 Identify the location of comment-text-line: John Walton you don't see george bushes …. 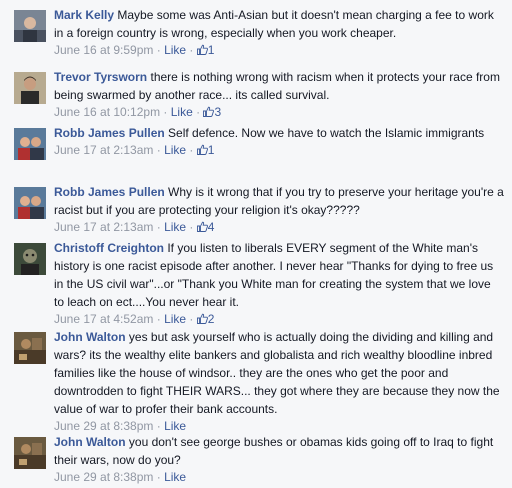
(279, 451).